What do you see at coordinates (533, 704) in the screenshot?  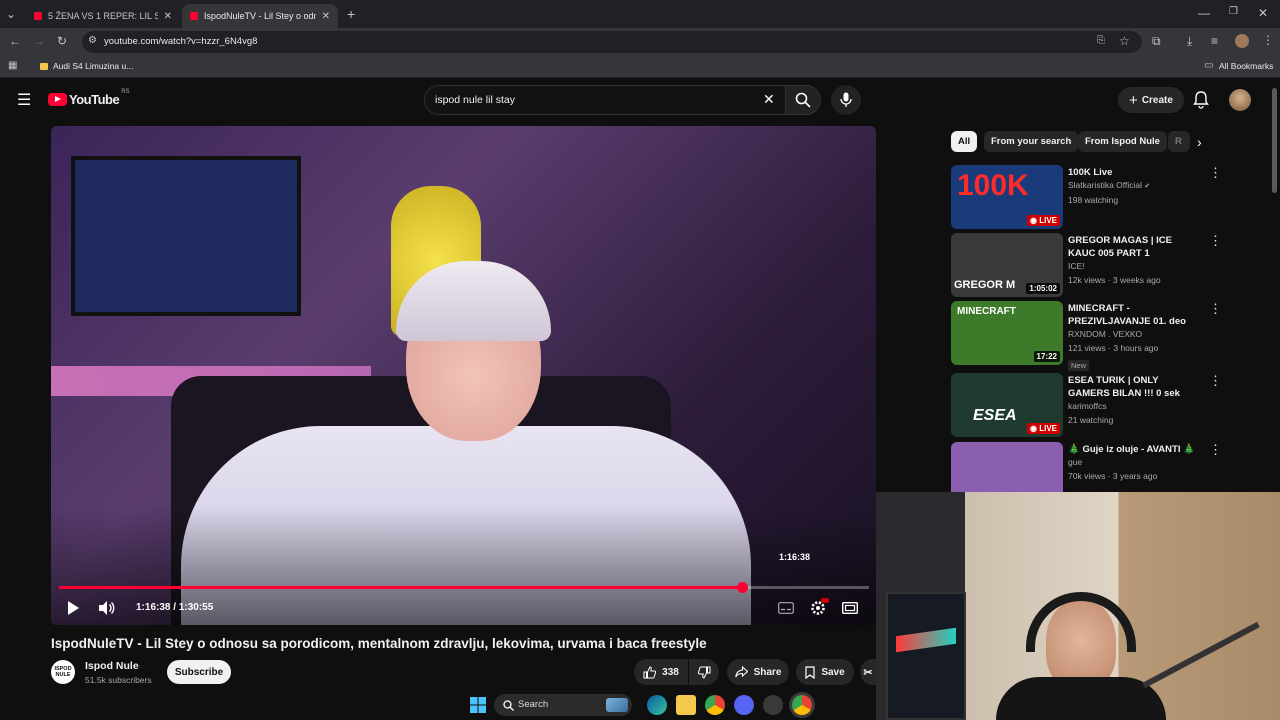 I see `taskbar-search-label: Search` at bounding box center [533, 704].